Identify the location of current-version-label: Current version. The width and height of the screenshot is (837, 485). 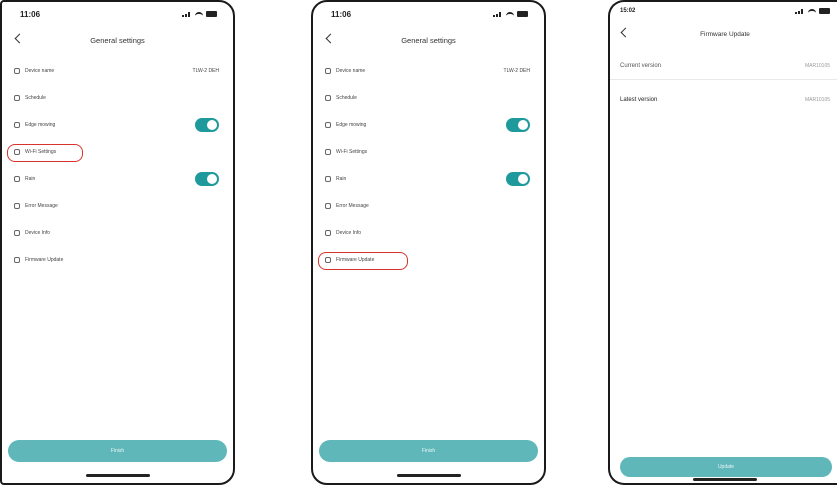
(641, 65).